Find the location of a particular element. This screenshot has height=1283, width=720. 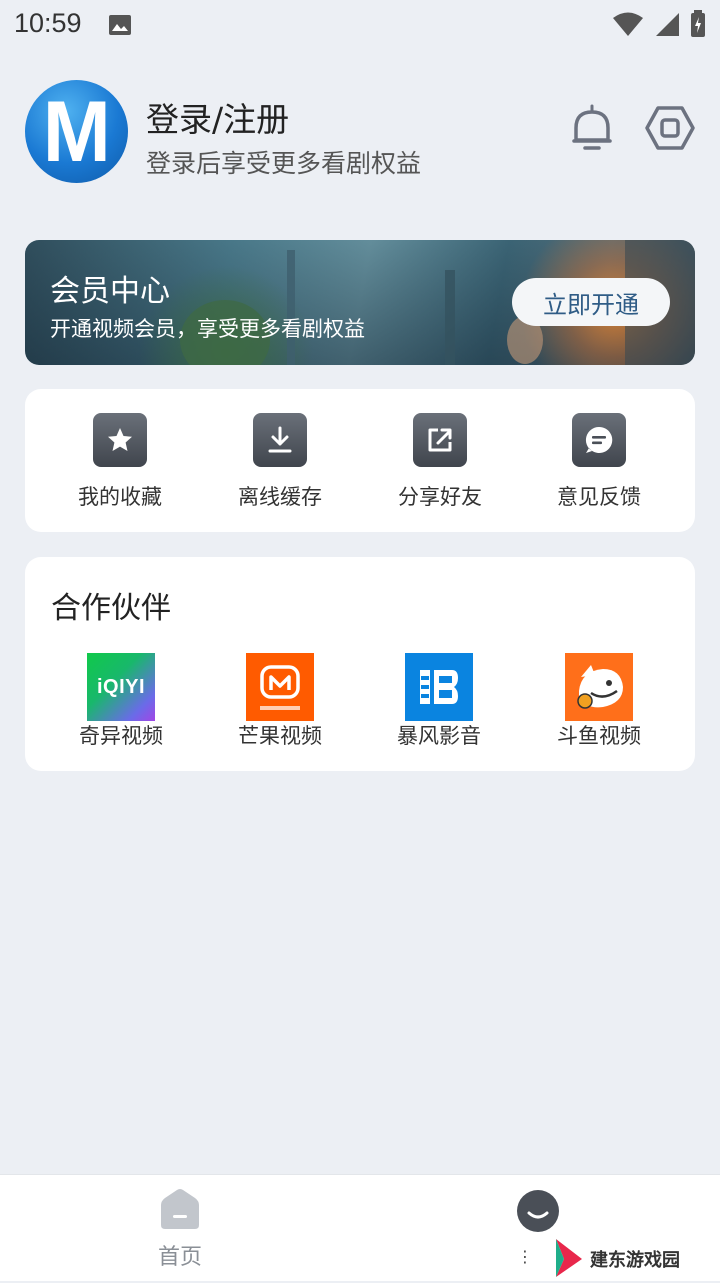

partner-douyu: 斗鱼视频 is located at coordinates (599, 702).